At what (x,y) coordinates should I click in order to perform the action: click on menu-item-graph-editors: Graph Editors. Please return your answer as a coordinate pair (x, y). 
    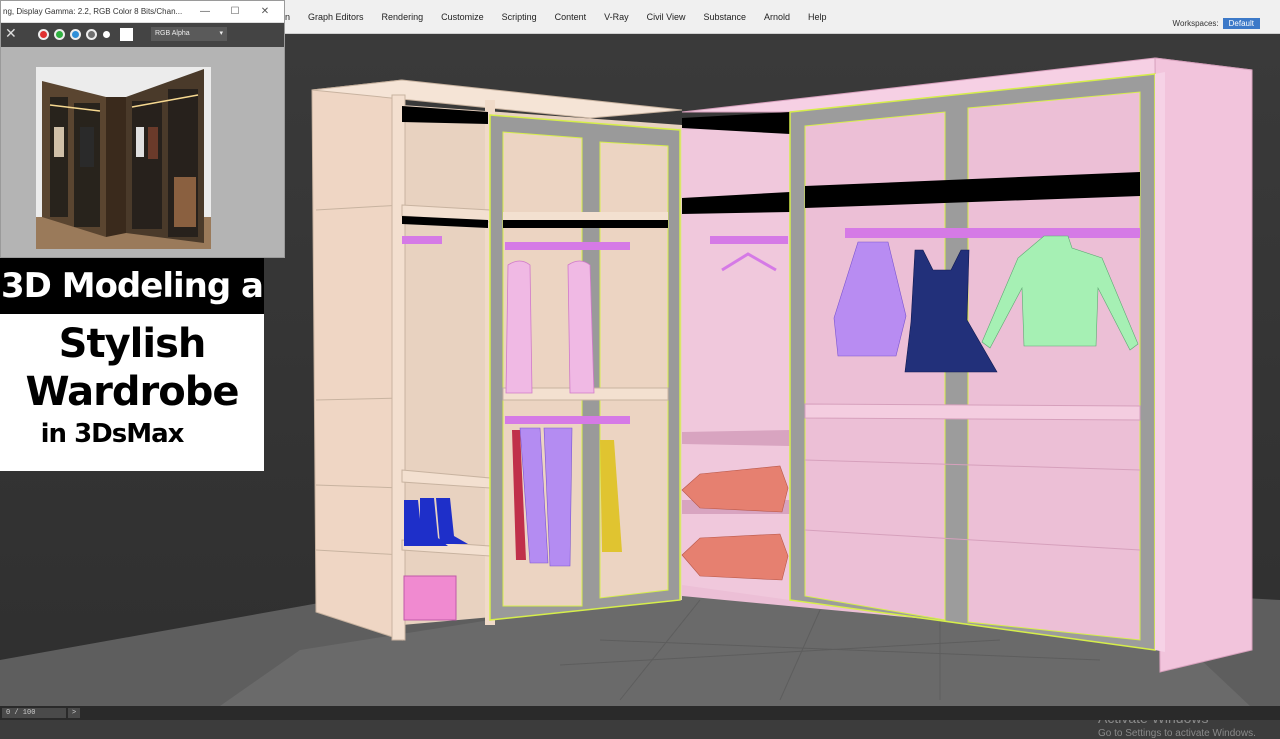
    Looking at the image, I should click on (336, 17).